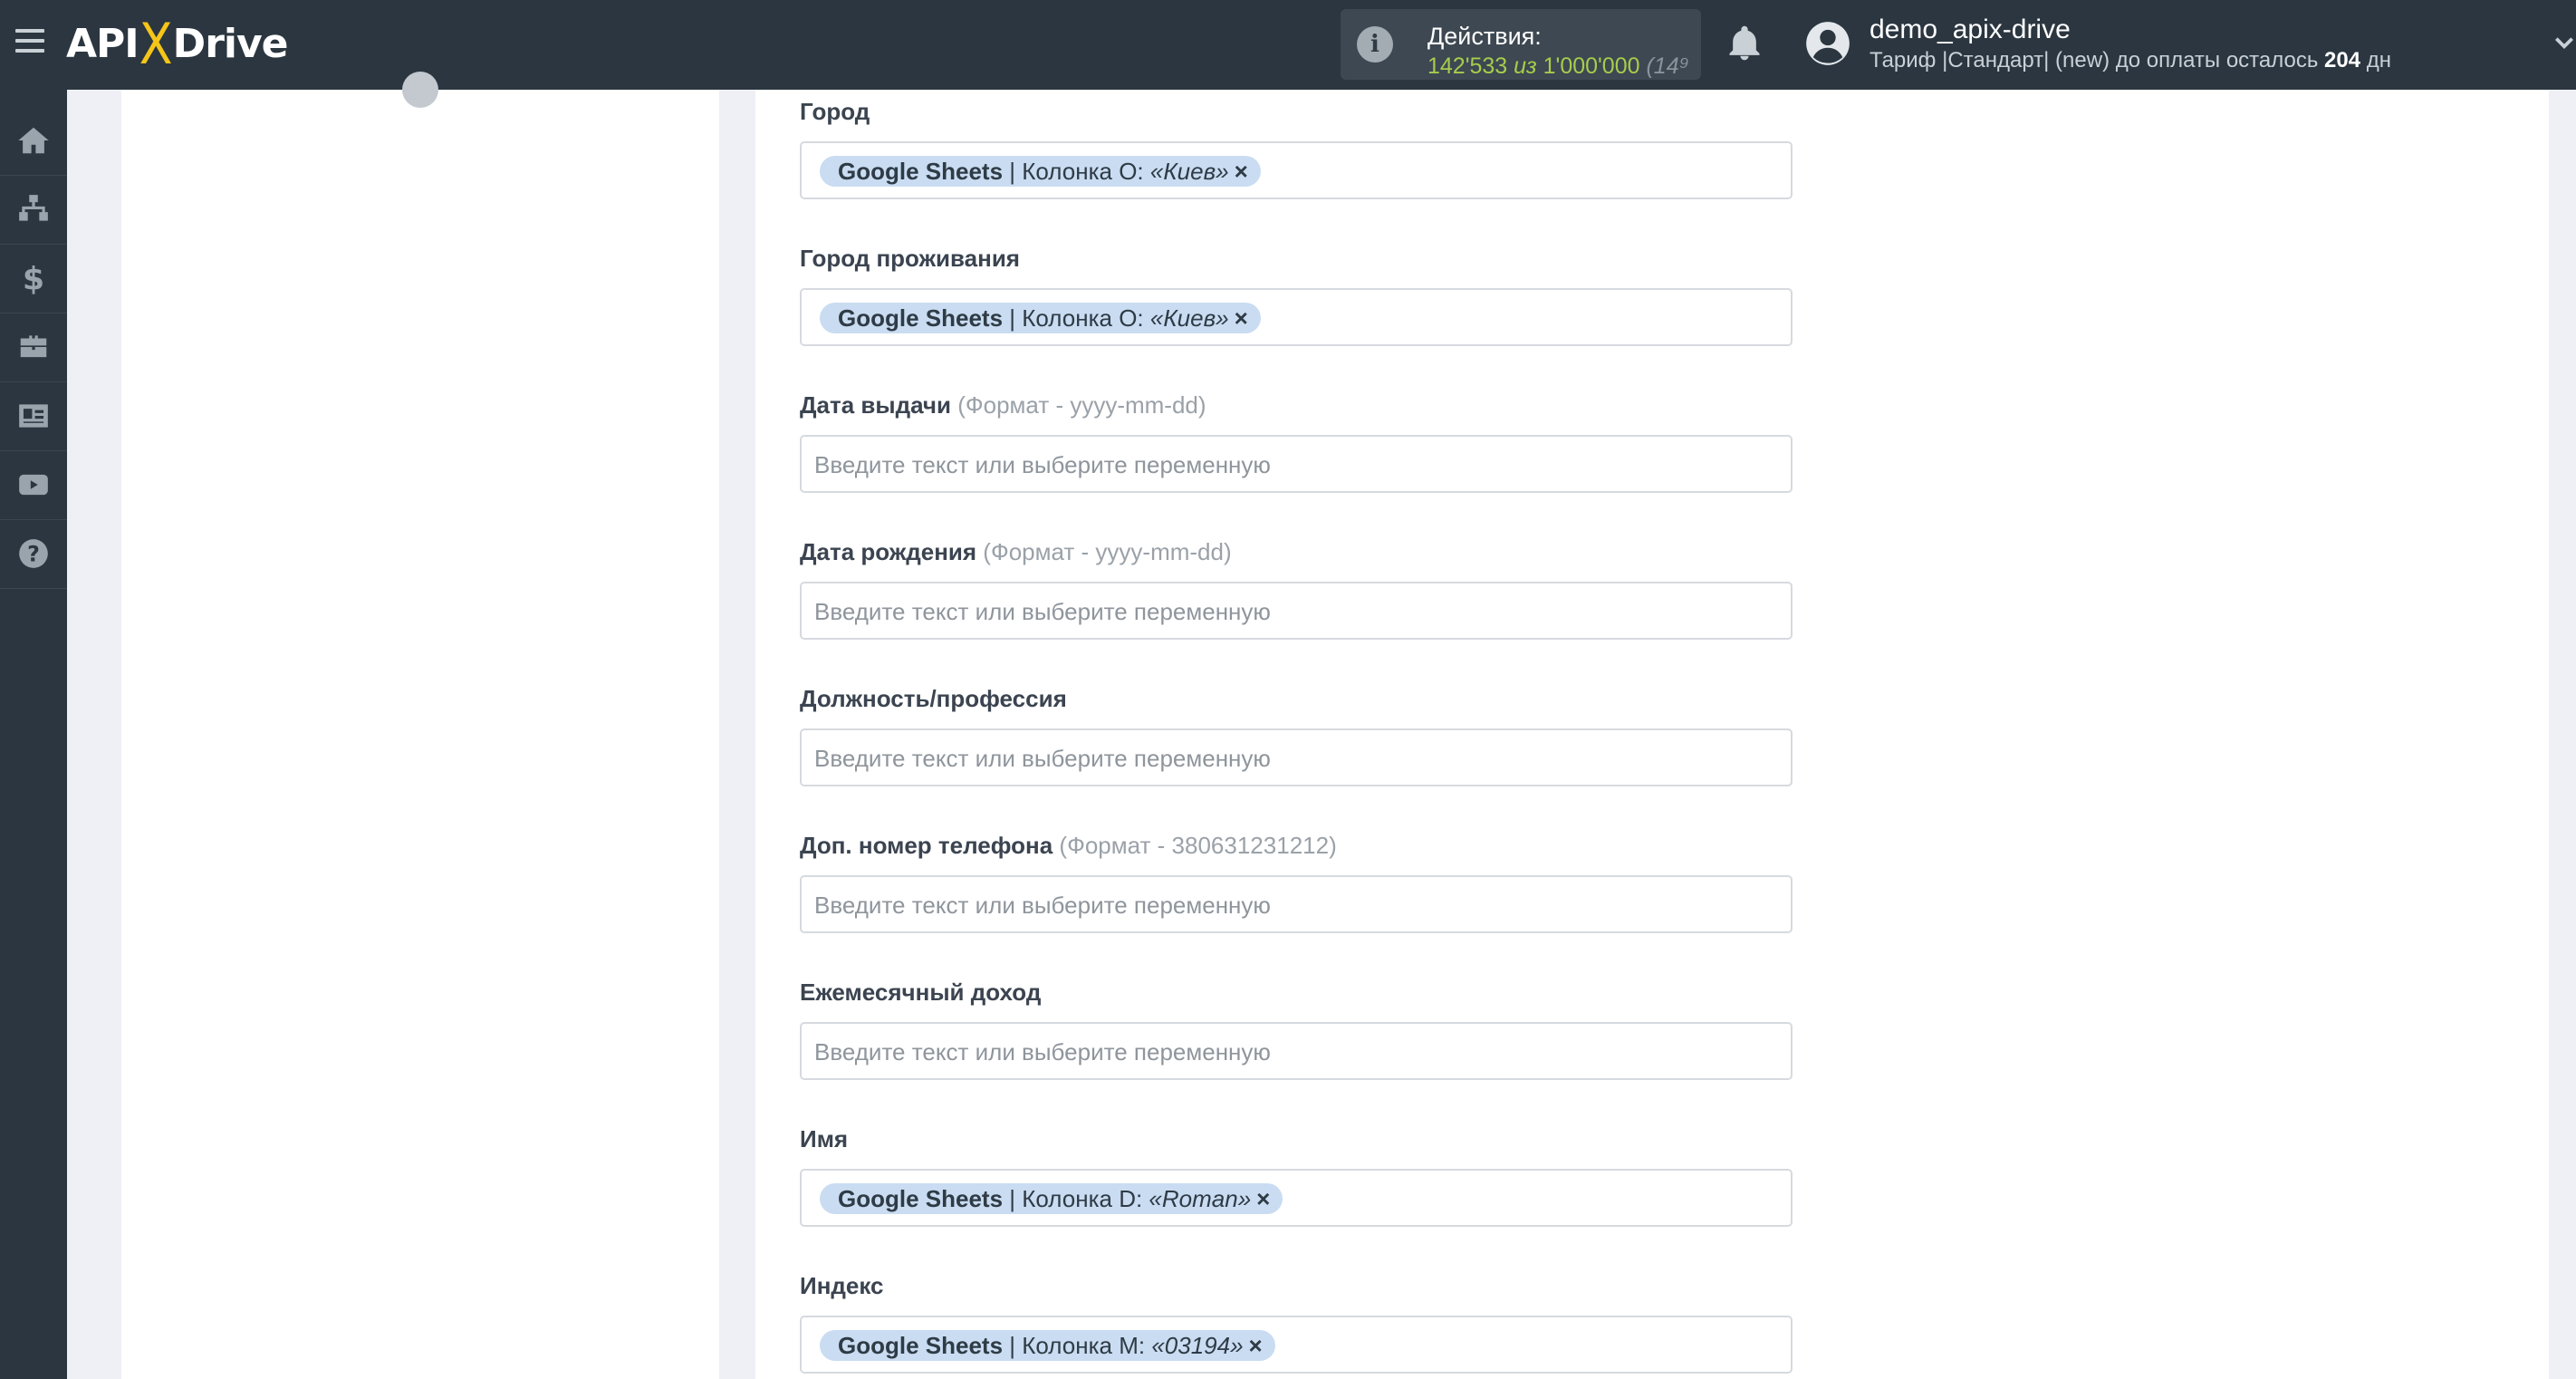  I want to click on monthly-income-input: Введите текст или выберите переменную, so click(1296, 1051).